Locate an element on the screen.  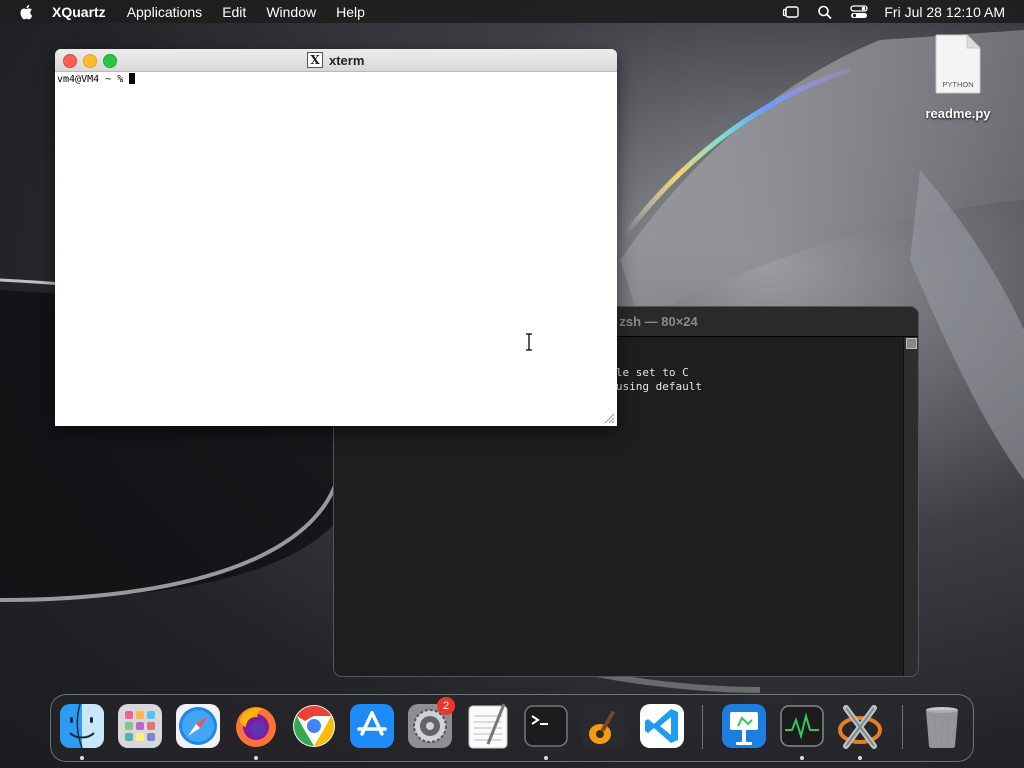
finder-icon is located at coordinates (82, 726).